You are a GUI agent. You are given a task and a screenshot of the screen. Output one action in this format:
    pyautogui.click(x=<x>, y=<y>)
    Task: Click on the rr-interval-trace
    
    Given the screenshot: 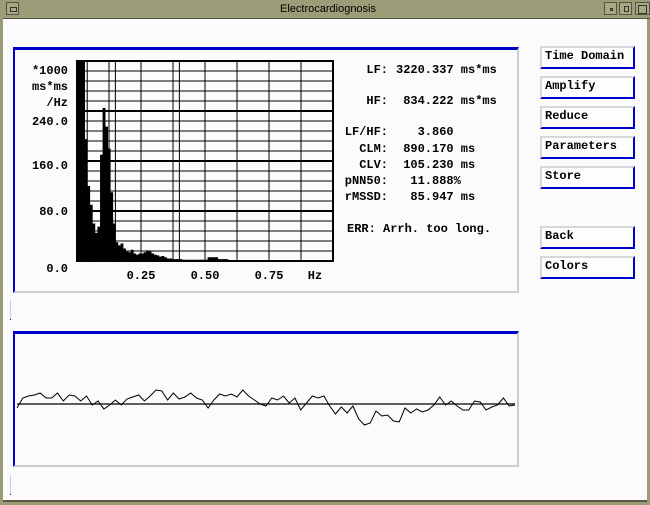 What is the action you would take?
    pyautogui.click(x=266, y=407)
    